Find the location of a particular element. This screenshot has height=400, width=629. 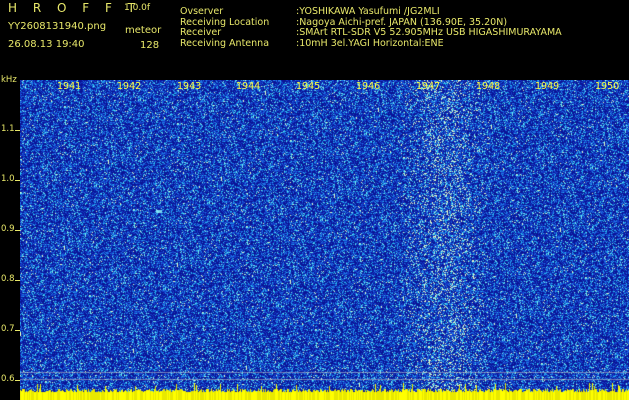

meteor-label: meteor is located at coordinates (143, 30).